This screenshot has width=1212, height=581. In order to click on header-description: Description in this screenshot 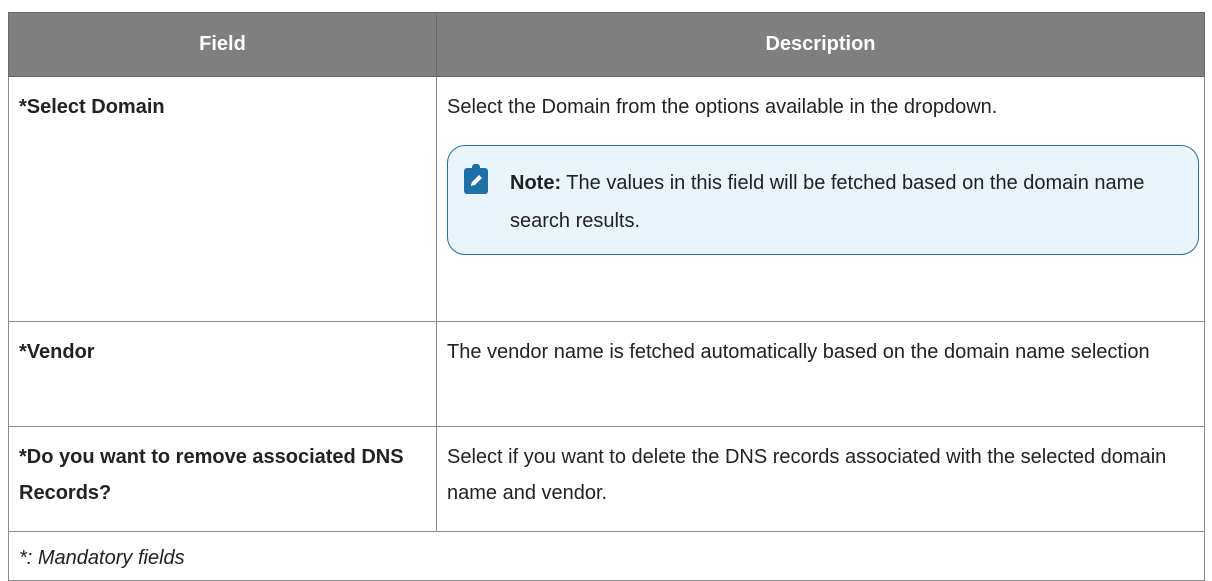, I will do `click(820, 44)`.